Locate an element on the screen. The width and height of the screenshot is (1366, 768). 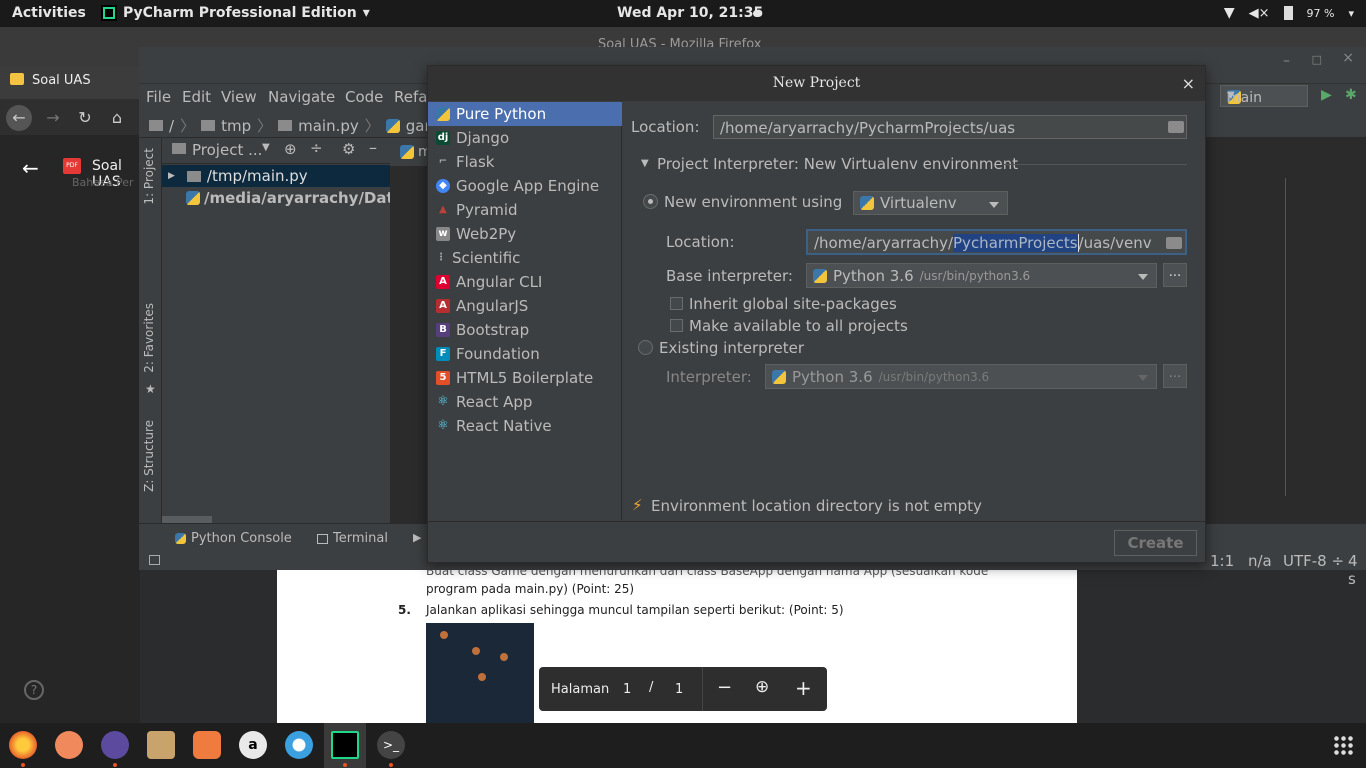
file-encoding: UTF-8 ÷ is located at coordinates (1313, 561).